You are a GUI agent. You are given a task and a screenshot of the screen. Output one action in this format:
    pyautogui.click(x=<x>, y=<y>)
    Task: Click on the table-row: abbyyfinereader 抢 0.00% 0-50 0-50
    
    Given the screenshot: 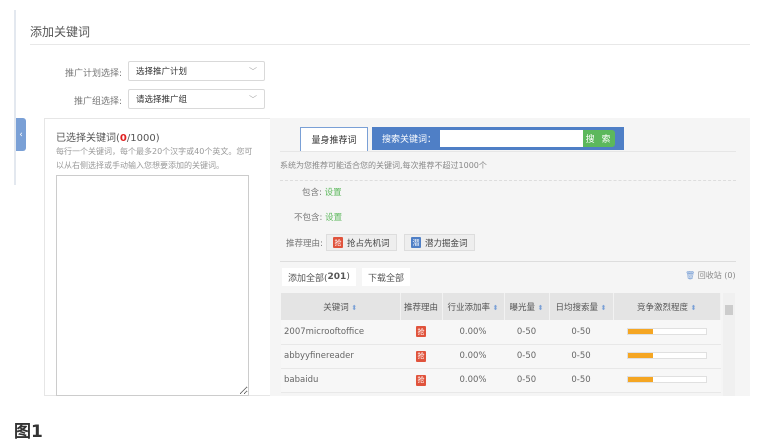 What is the action you would take?
    pyautogui.click(x=501, y=356)
    